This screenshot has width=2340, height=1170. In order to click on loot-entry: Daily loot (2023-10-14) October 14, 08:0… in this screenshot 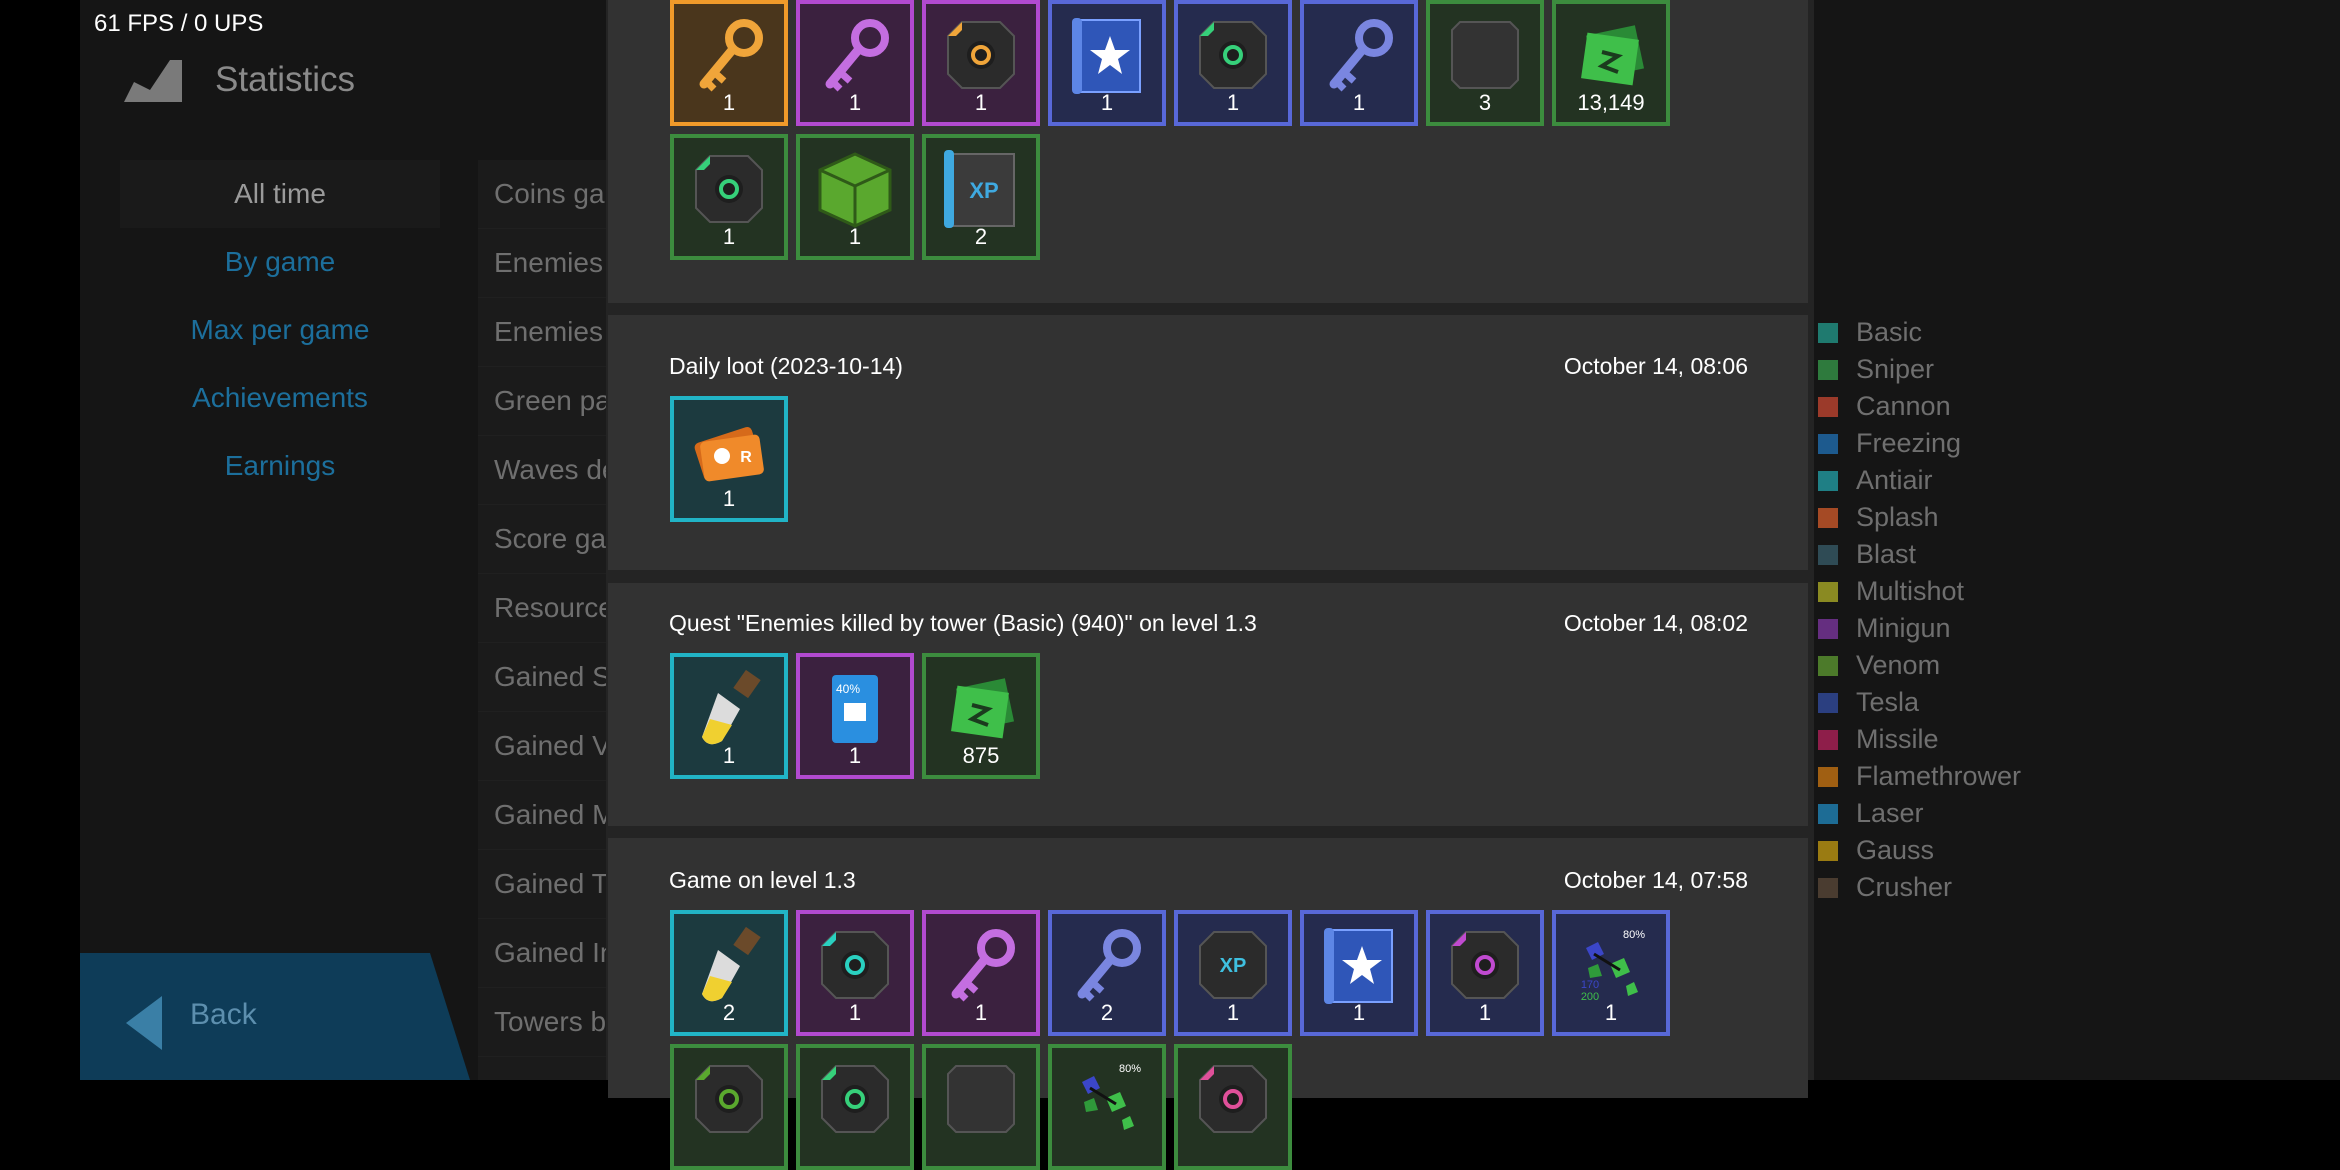, I will do `click(1208, 442)`.